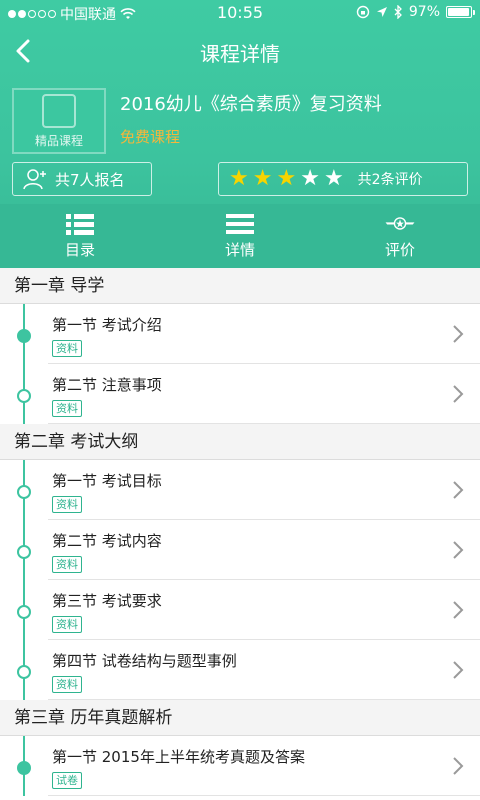 This screenshot has height=800, width=480. I want to click on page-title: 课程详情, so click(240, 54).